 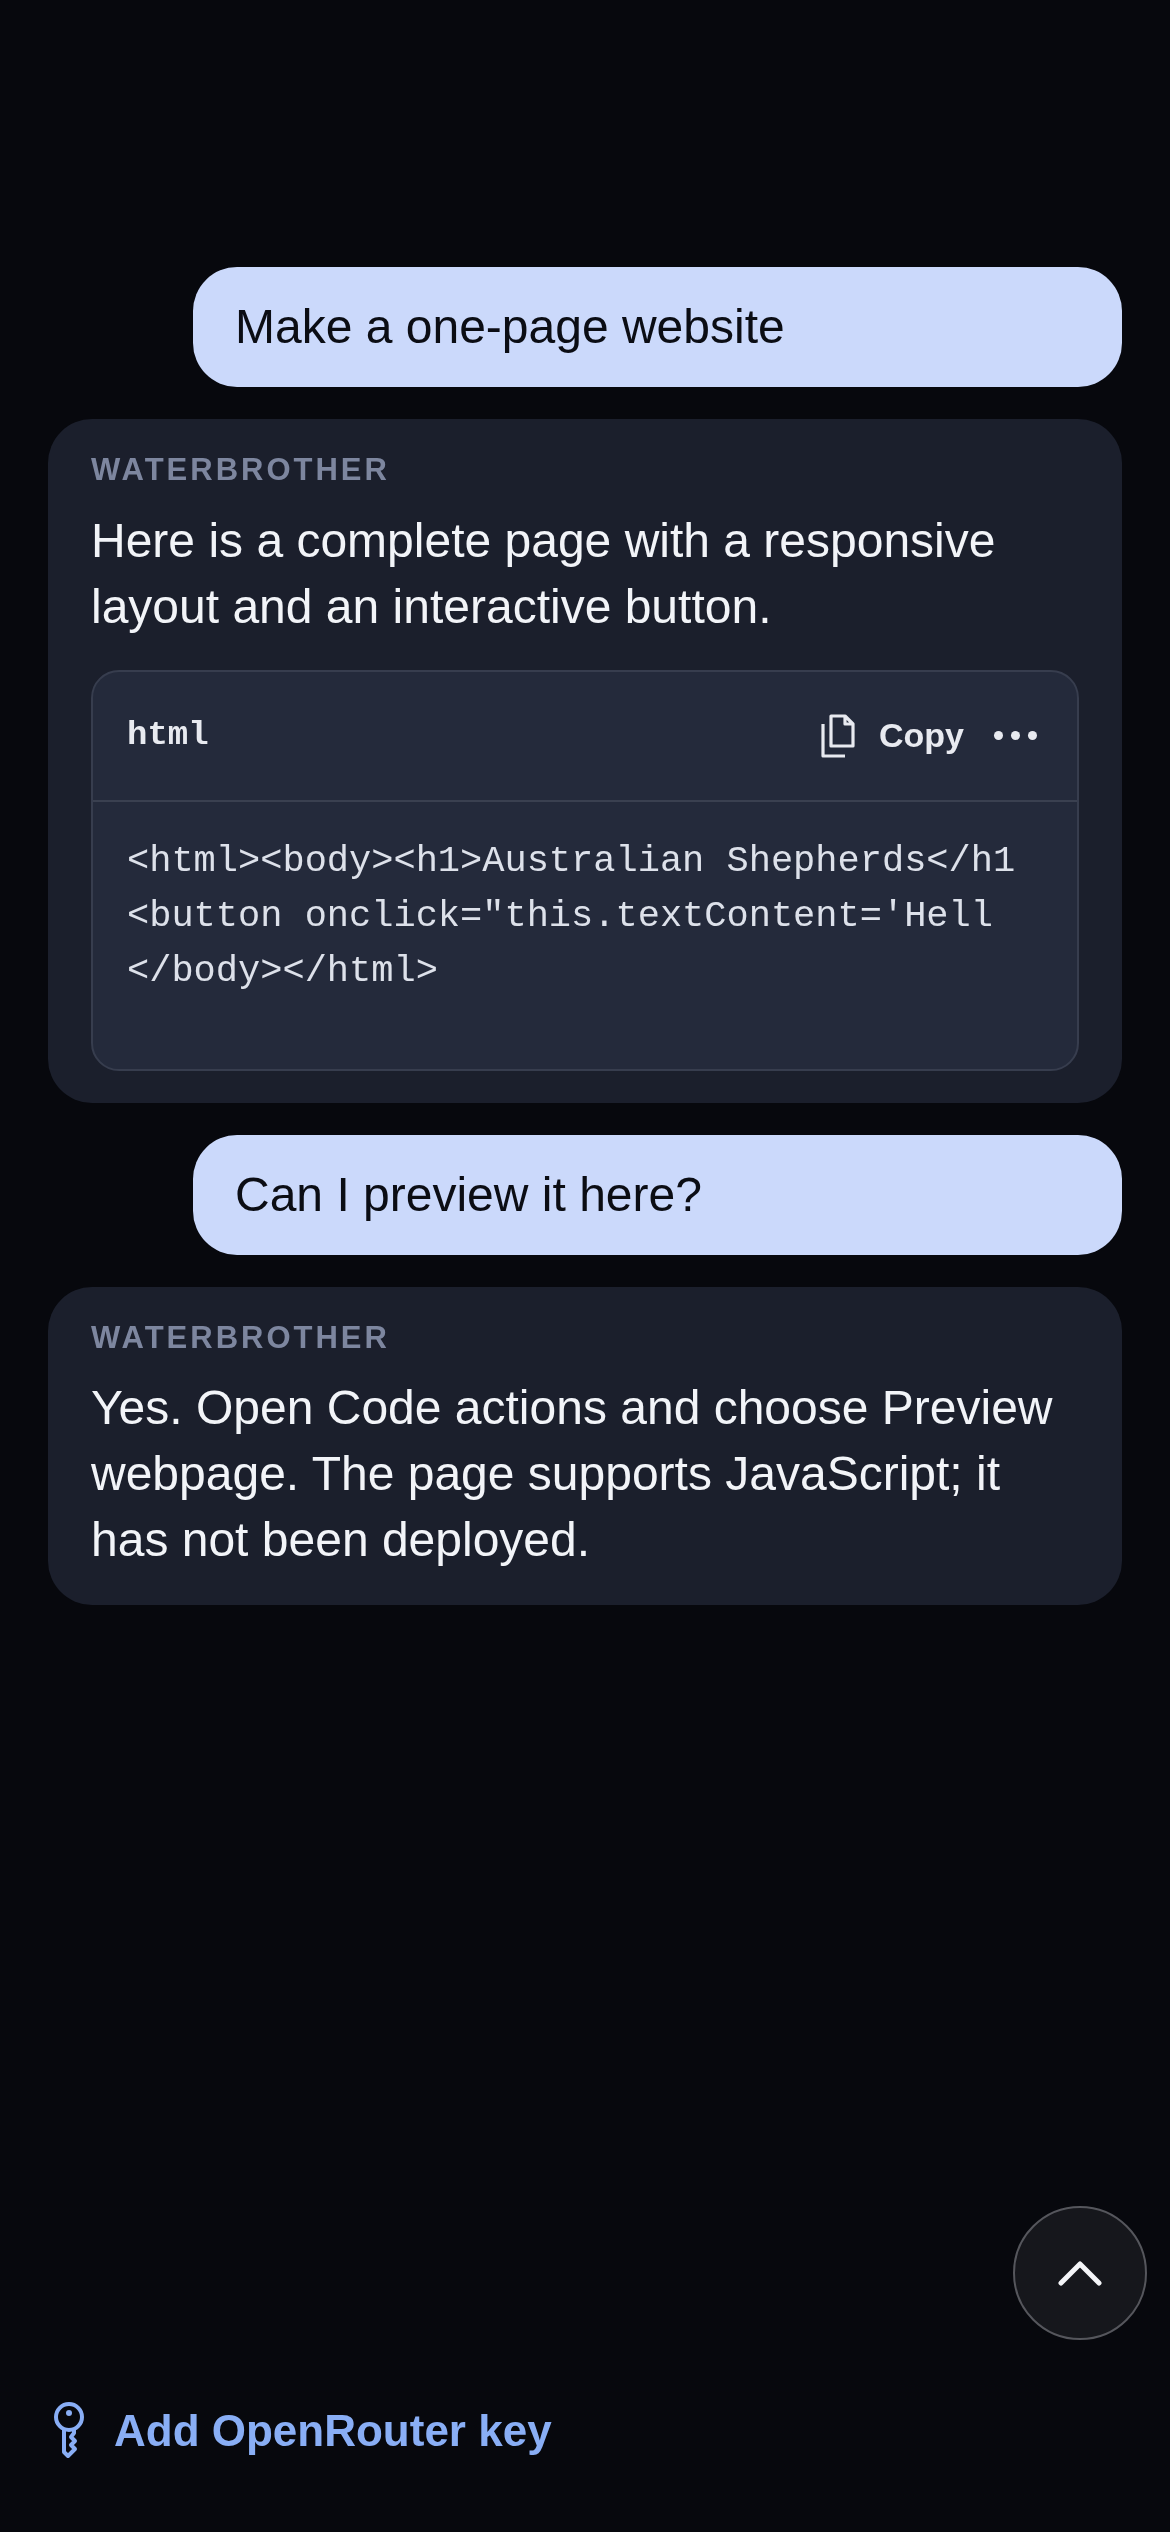 What do you see at coordinates (283, 971) in the screenshot?
I see `code-line: </body></html>` at bounding box center [283, 971].